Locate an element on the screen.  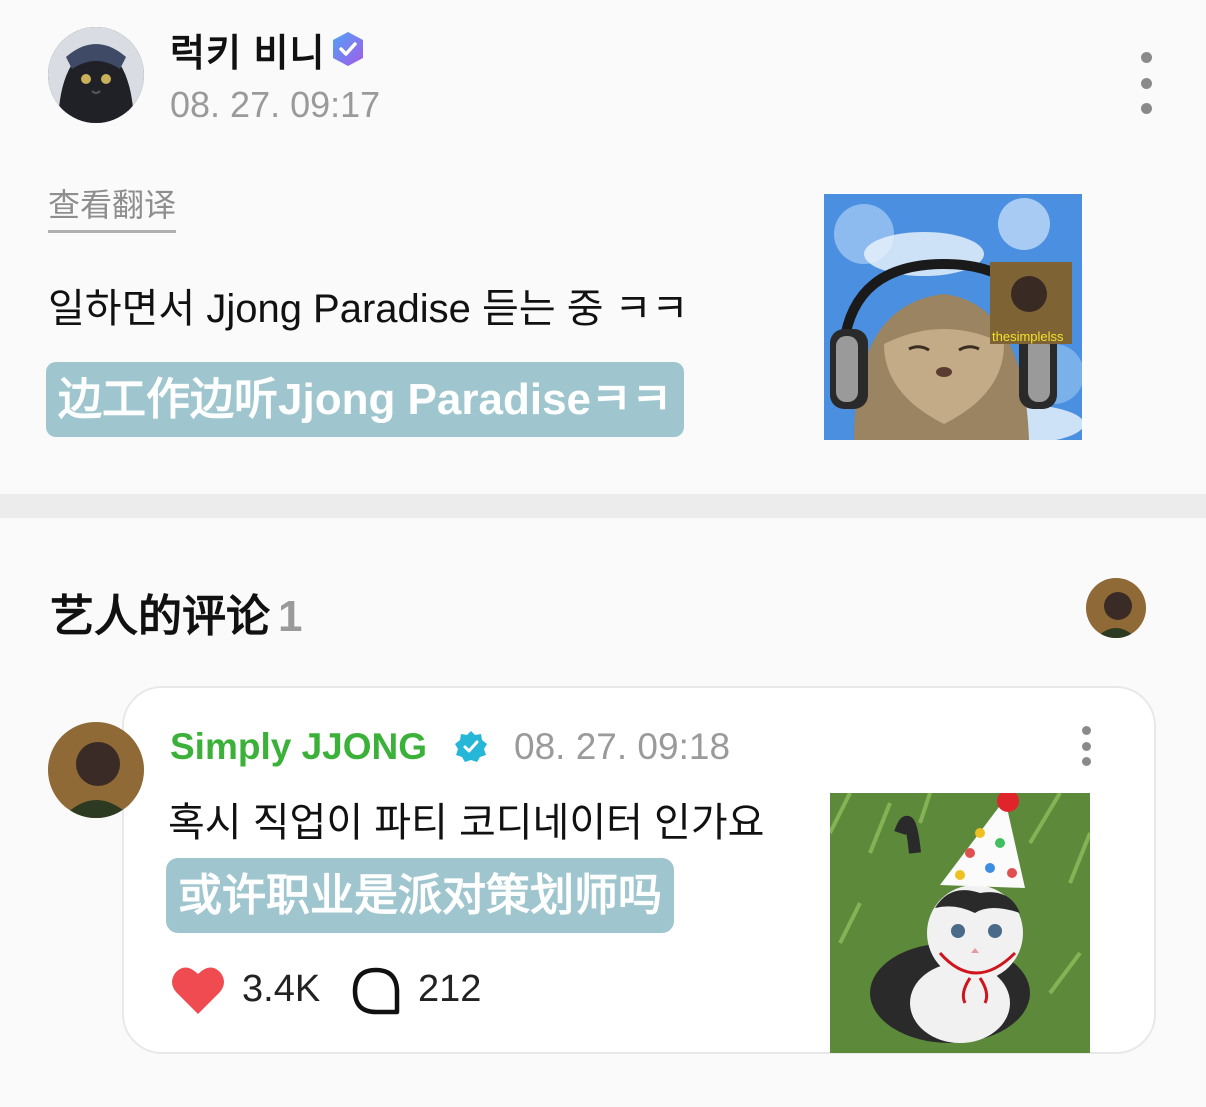
heart-icon is located at coordinates (198, 990).